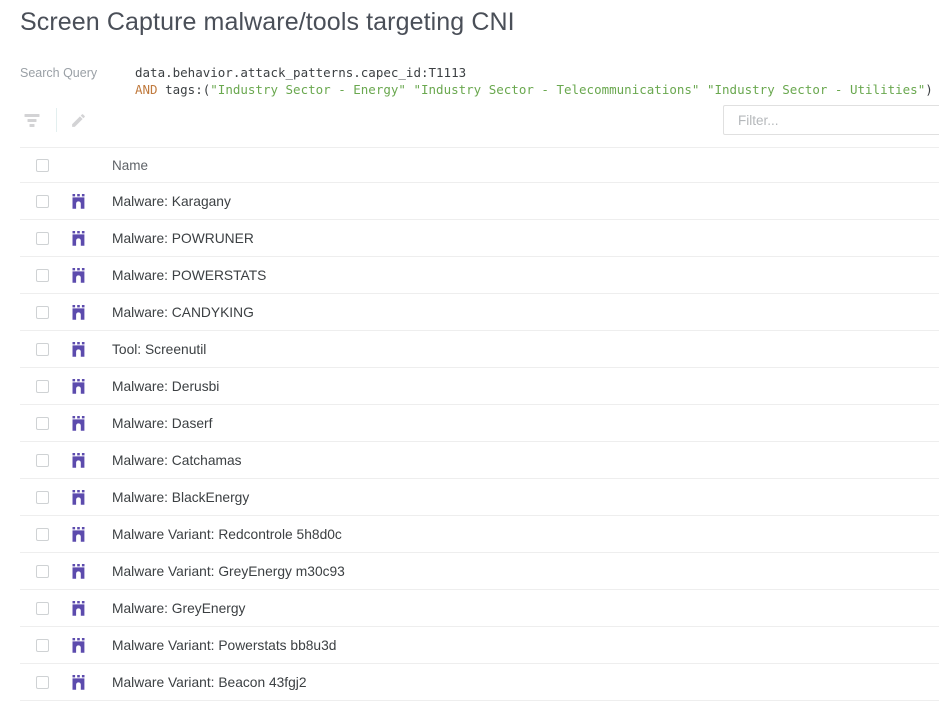  I want to click on search-query-label: Search Query, so click(59, 73).